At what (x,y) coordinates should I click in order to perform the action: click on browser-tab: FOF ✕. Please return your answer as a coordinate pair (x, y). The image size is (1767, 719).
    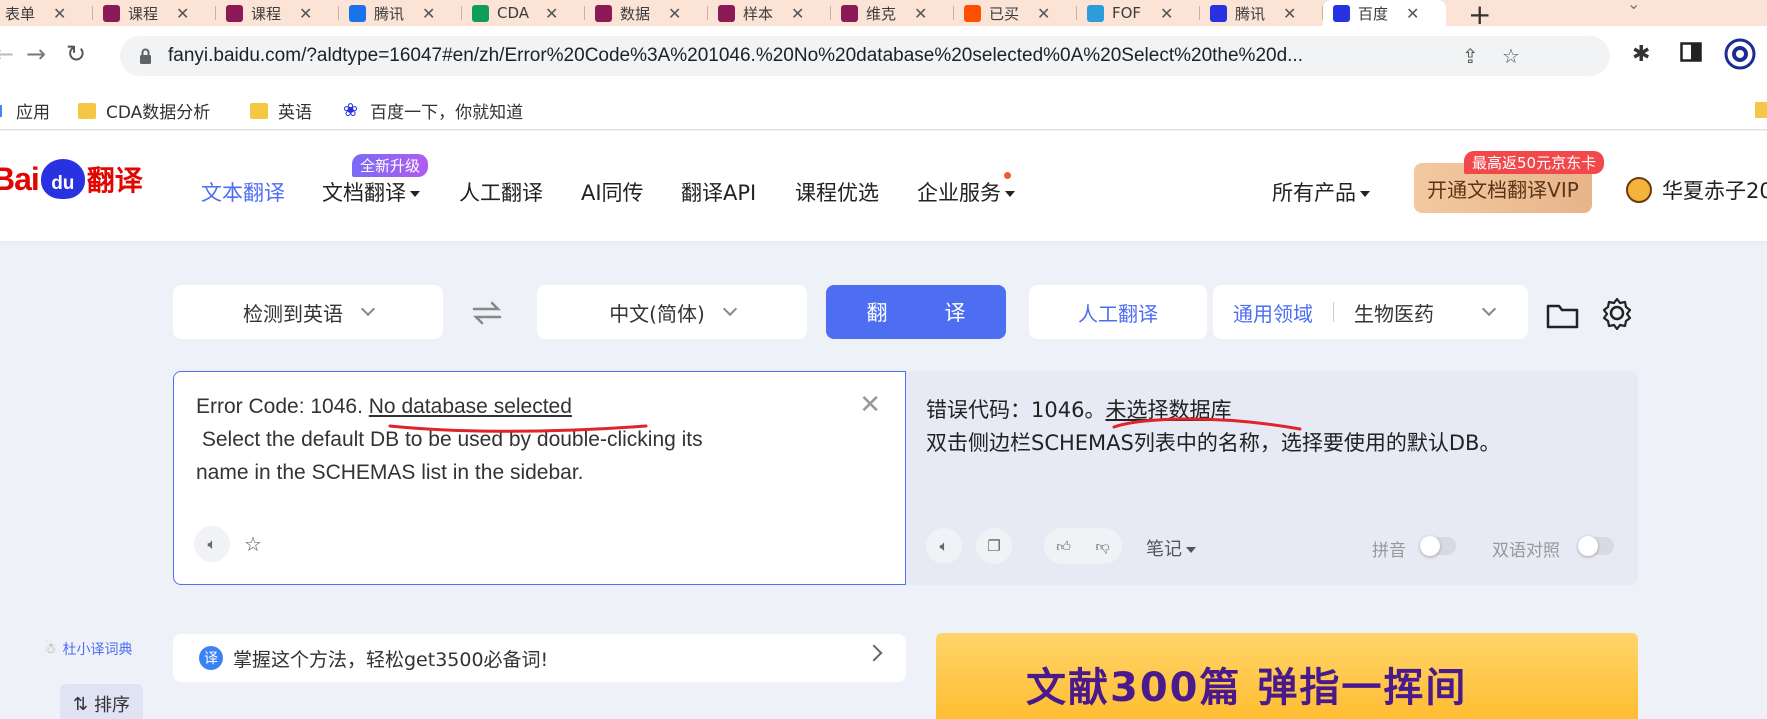
    Looking at the image, I should click on (1138, 13).